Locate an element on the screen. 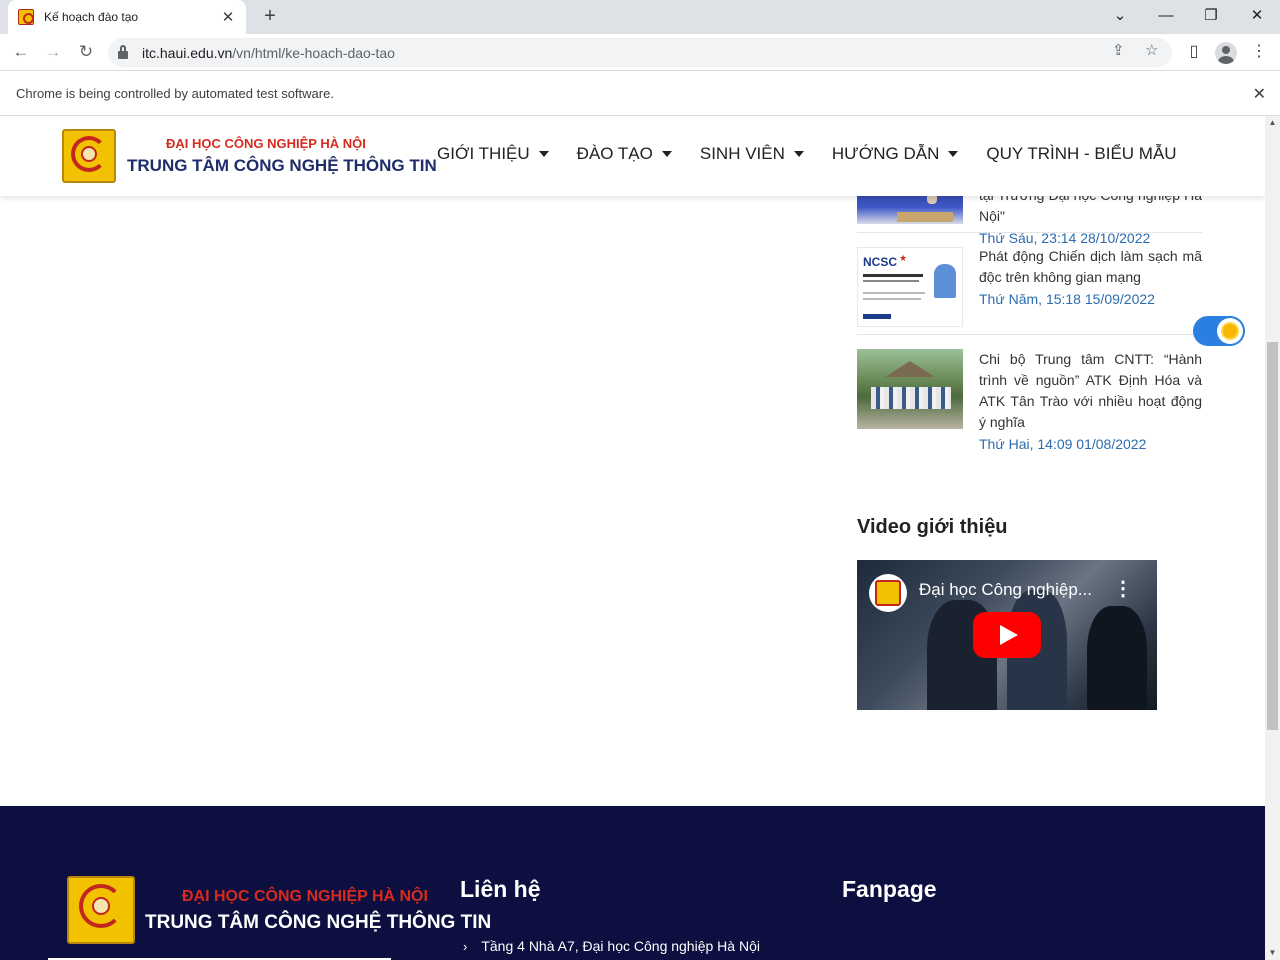 The width and height of the screenshot is (1280, 960). profile-avatar-icon is located at coordinates (1226, 53).